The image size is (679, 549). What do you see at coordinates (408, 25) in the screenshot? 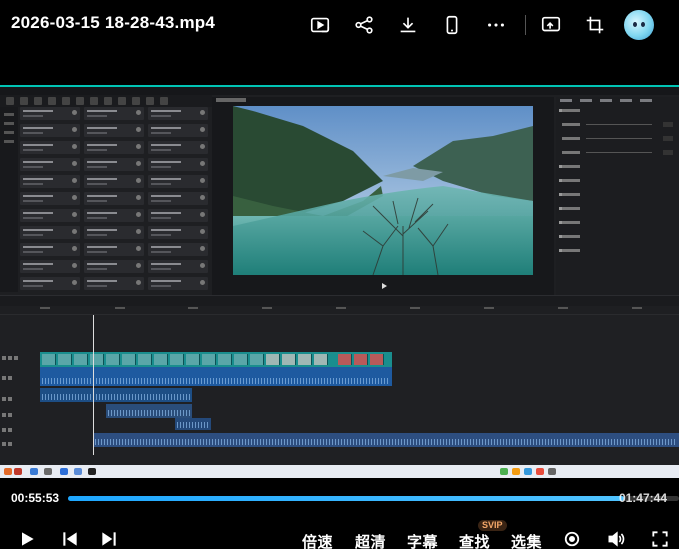
I see `download-icon` at bounding box center [408, 25].